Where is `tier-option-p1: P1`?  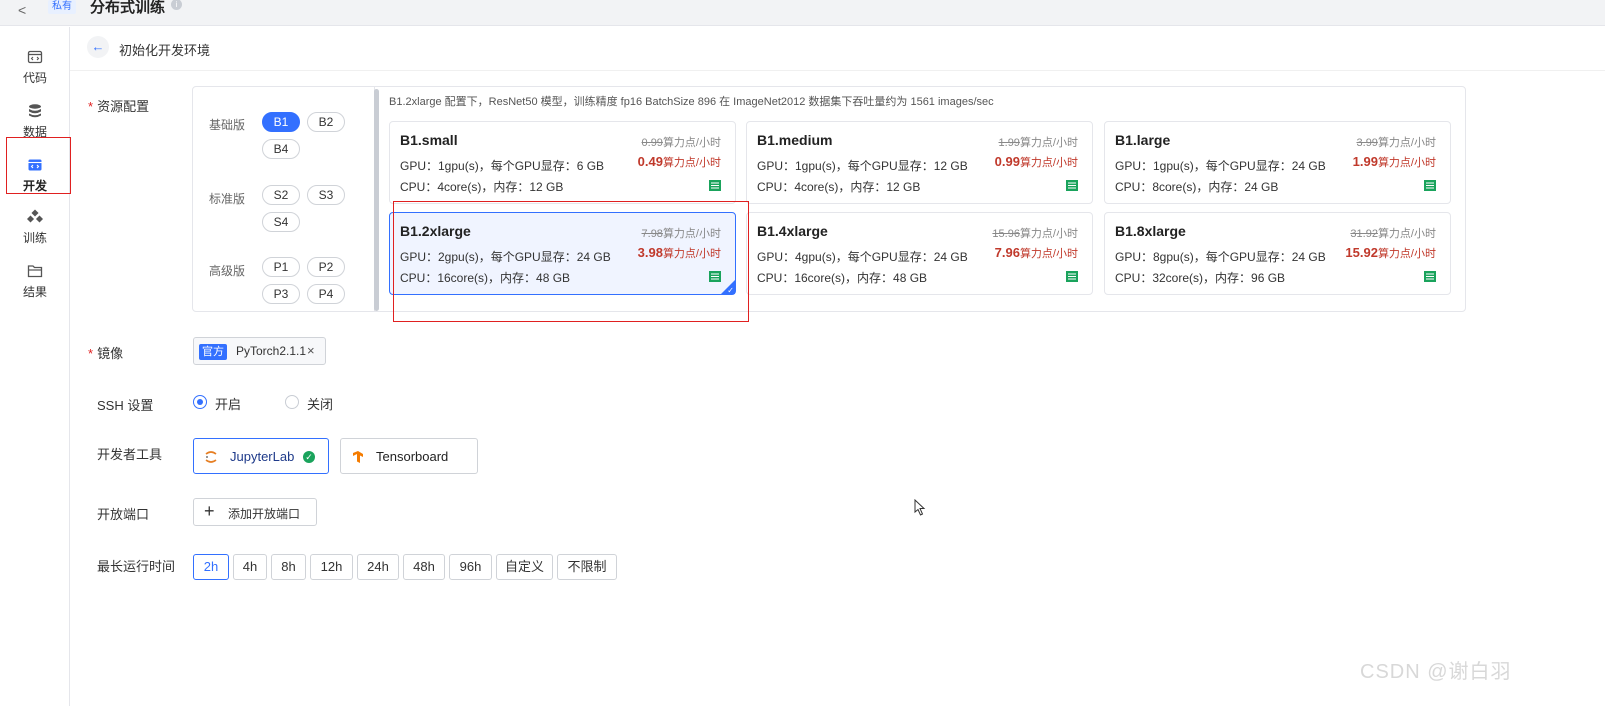 tier-option-p1: P1 is located at coordinates (281, 267).